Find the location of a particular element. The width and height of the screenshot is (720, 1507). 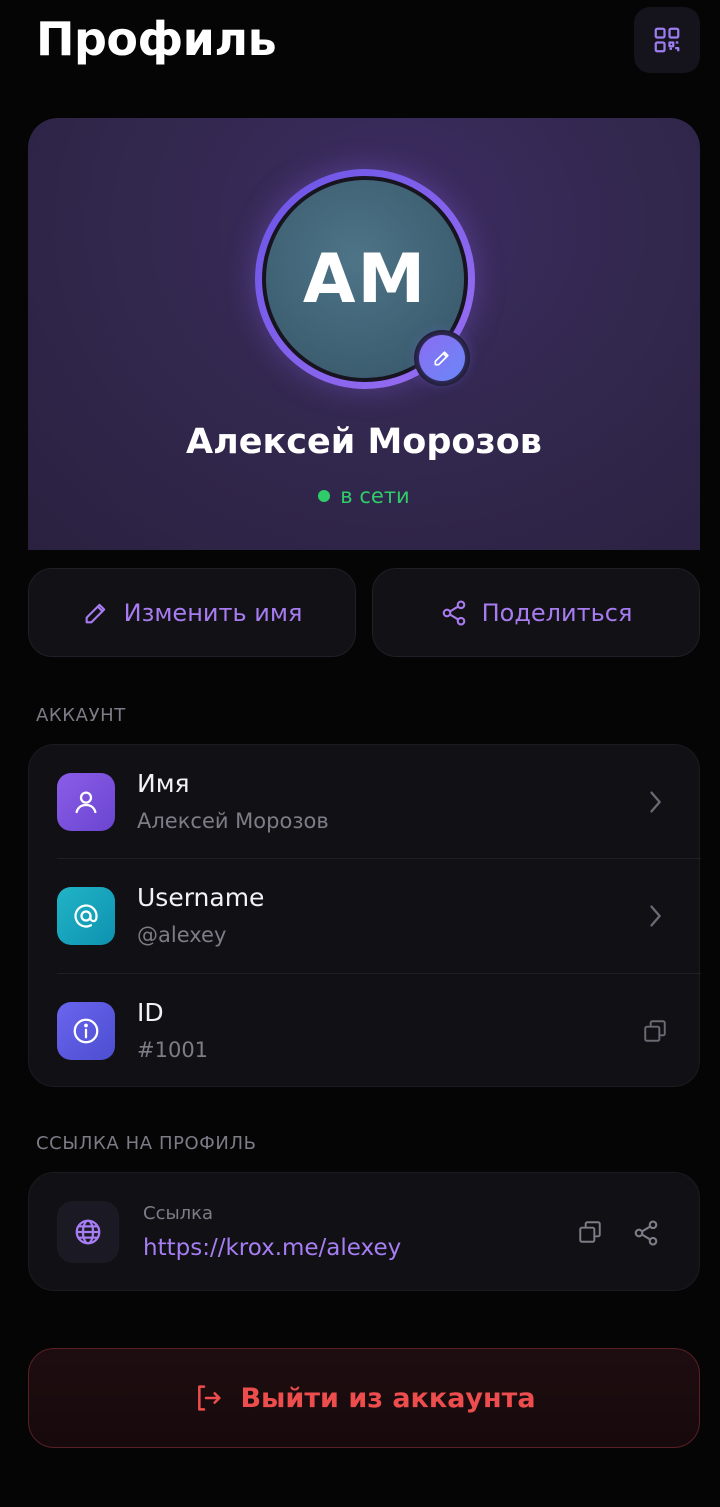

row-title: Имя is located at coordinates (163, 783).